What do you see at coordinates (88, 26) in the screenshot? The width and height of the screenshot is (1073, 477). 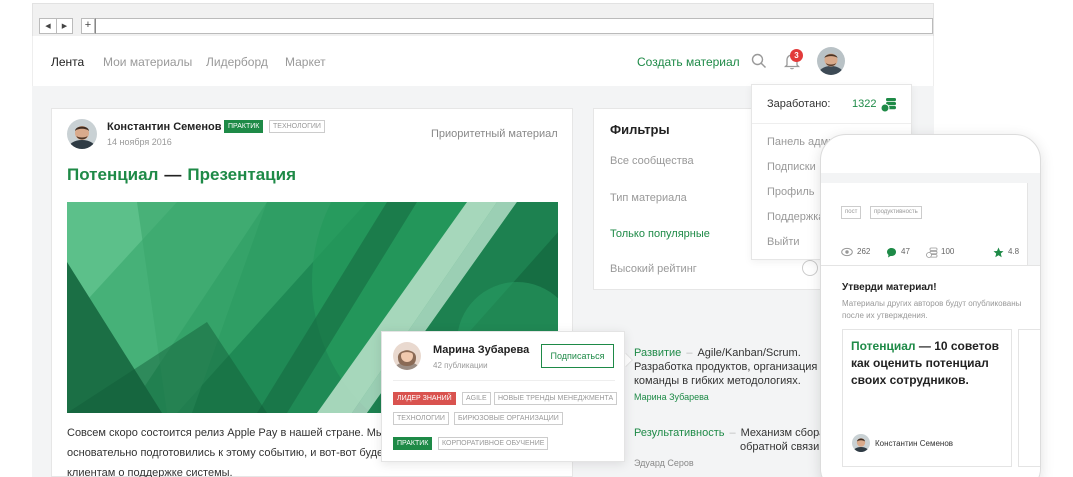 I see `new-tab-button: +` at bounding box center [88, 26].